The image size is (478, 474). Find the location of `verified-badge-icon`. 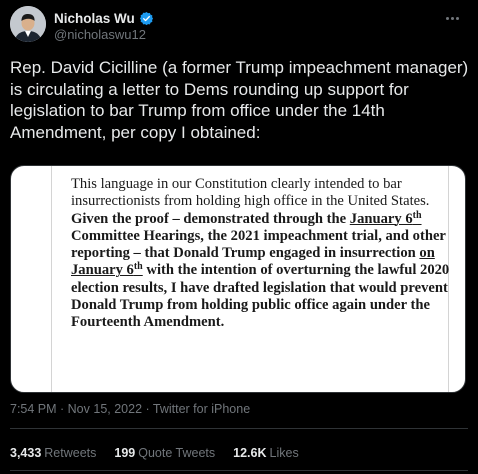

verified-badge-icon is located at coordinates (146, 18).